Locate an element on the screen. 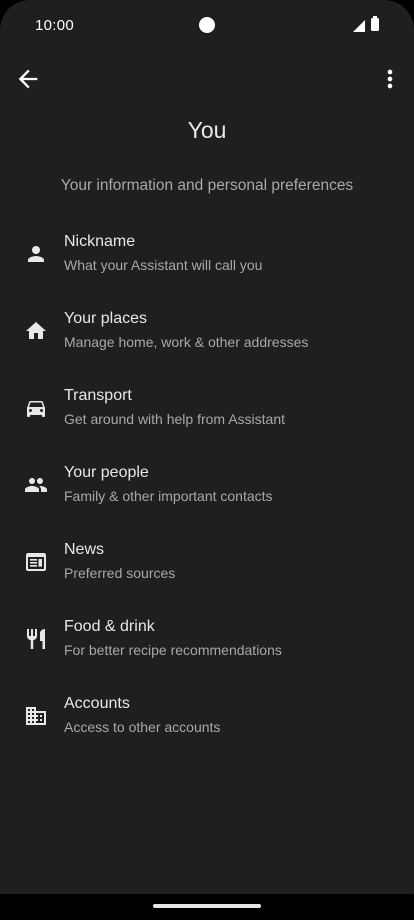 The height and width of the screenshot is (920, 414). item-title: Transport is located at coordinates (98, 395).